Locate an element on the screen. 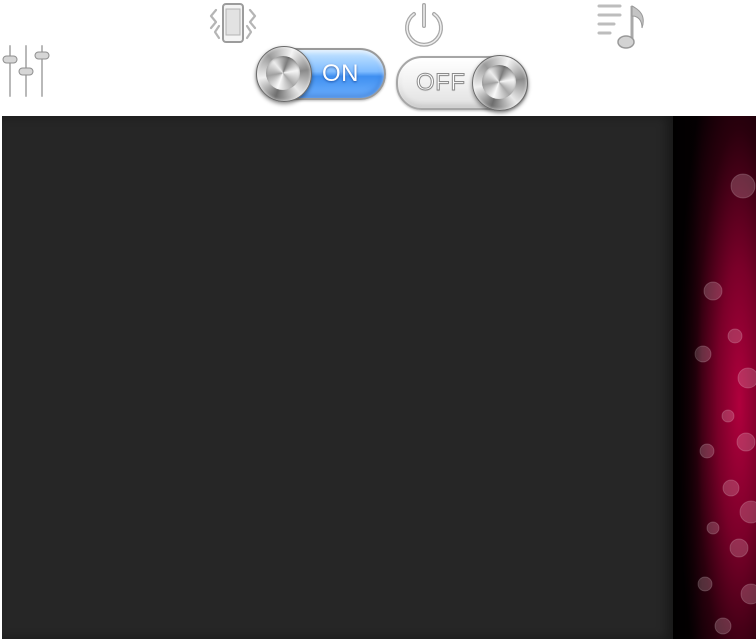 Image resolution: width=756 pixels, height=639 pixels. playlist-icon is located at coordinates (623, 27).